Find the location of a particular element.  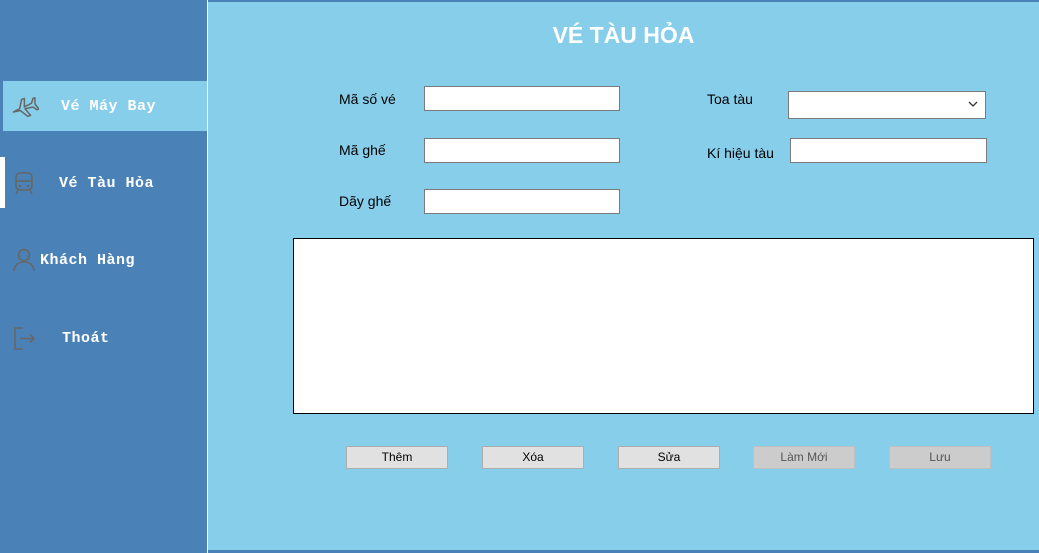

lam-moi-button: Làm Mới is located at coordinates (804, 457).